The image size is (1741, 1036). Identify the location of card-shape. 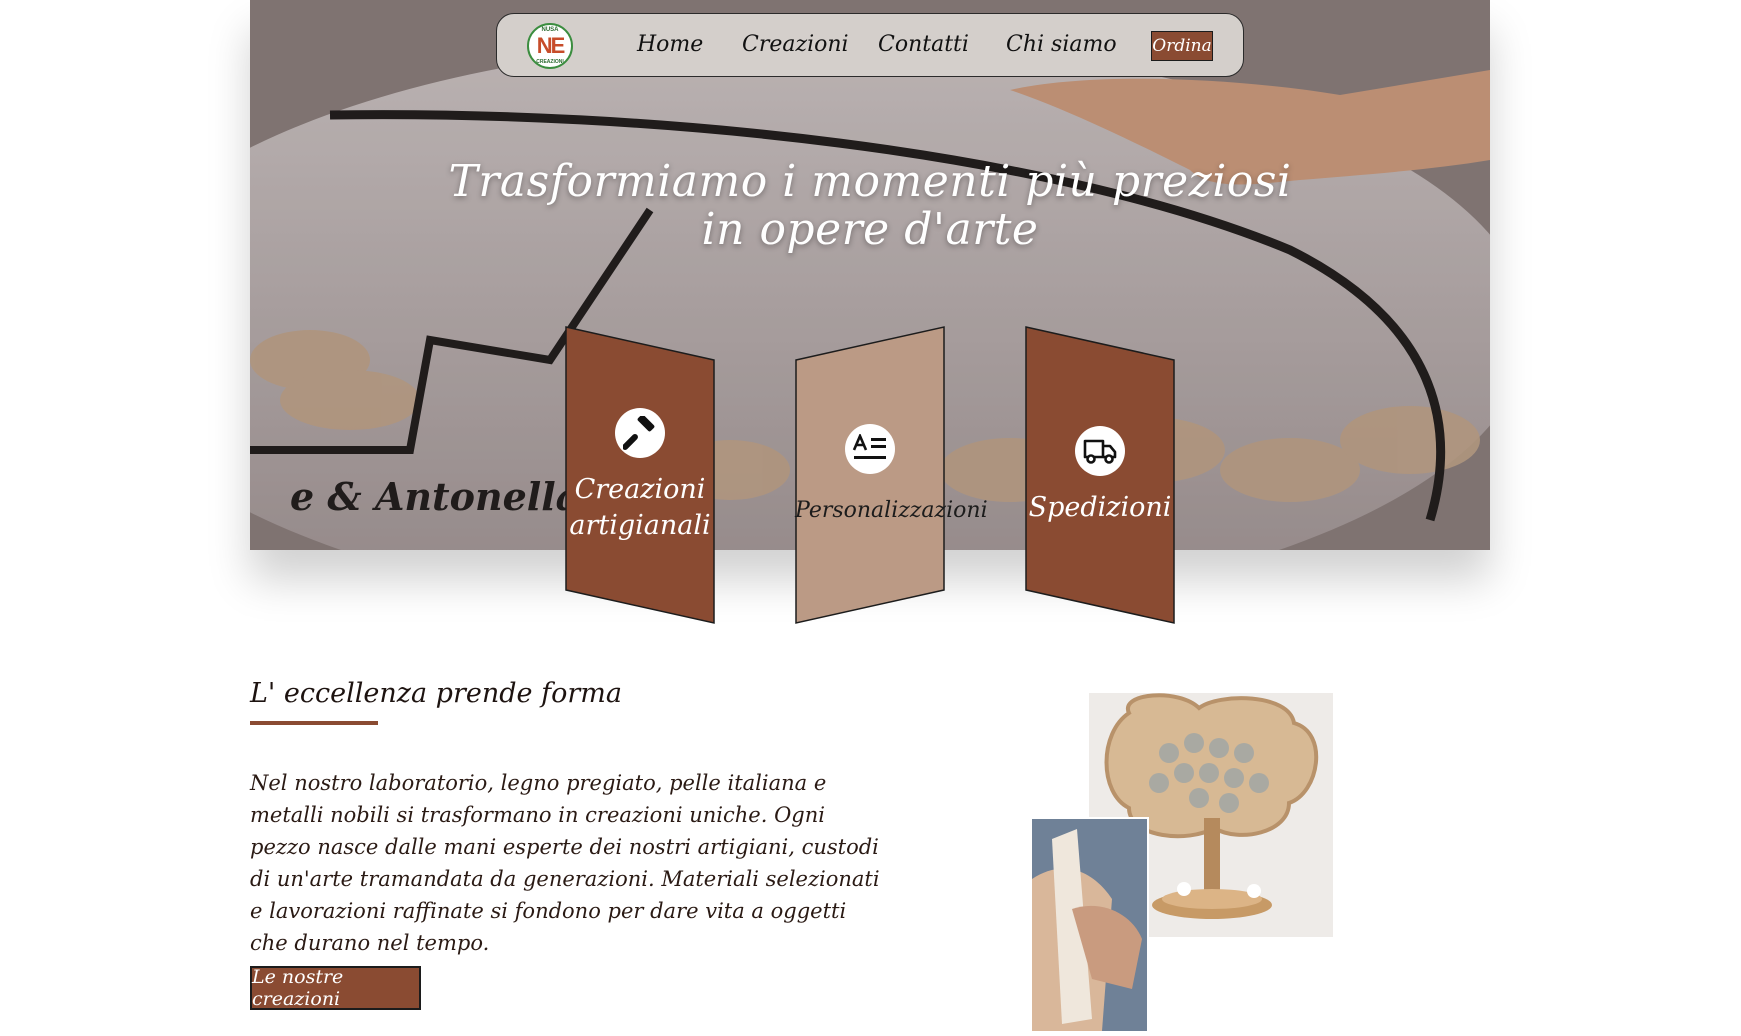
(870, 475).